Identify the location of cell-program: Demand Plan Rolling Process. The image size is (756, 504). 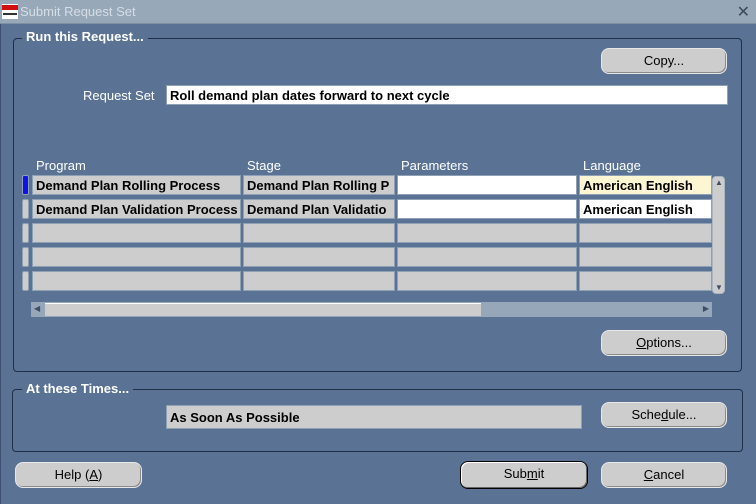
(136, 185).